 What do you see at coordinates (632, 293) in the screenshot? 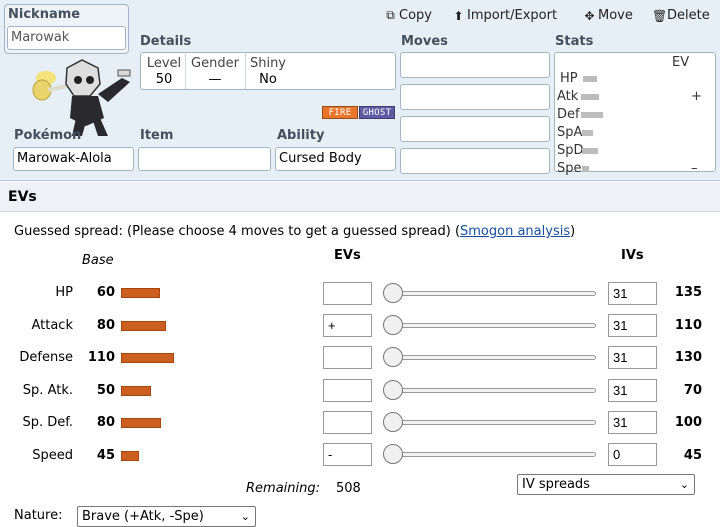
I see `iv-input-hp` at bounding box center [632, 293].